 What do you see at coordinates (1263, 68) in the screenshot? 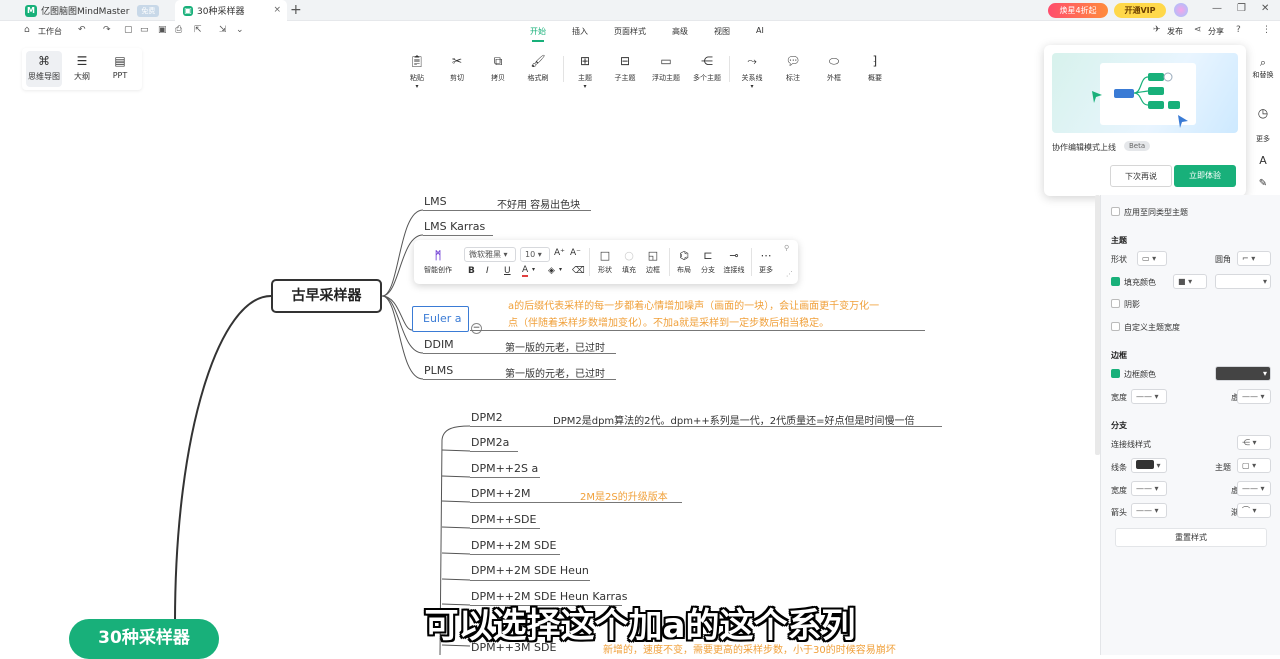
I see `find-replace-button: ⌕ 和替换` at bounding box center [1263, 68].